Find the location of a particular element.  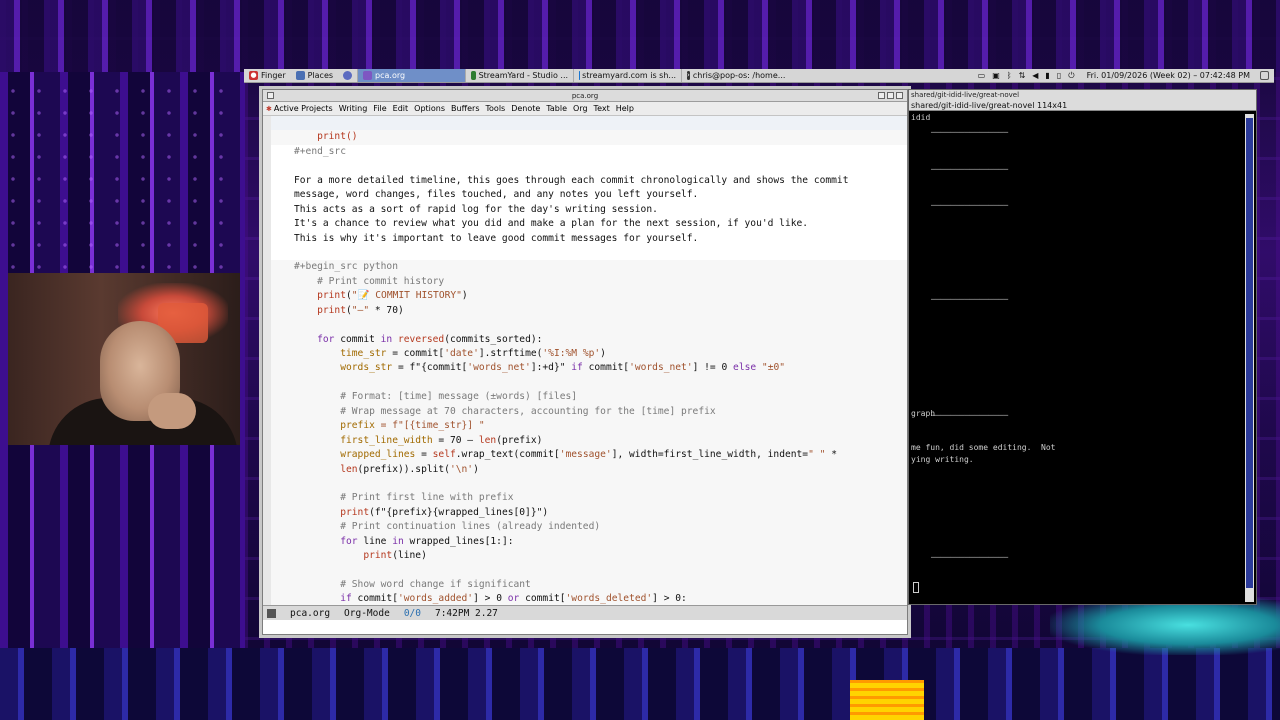

code-line: #+begin_src python is located at coordinates (585, 267).